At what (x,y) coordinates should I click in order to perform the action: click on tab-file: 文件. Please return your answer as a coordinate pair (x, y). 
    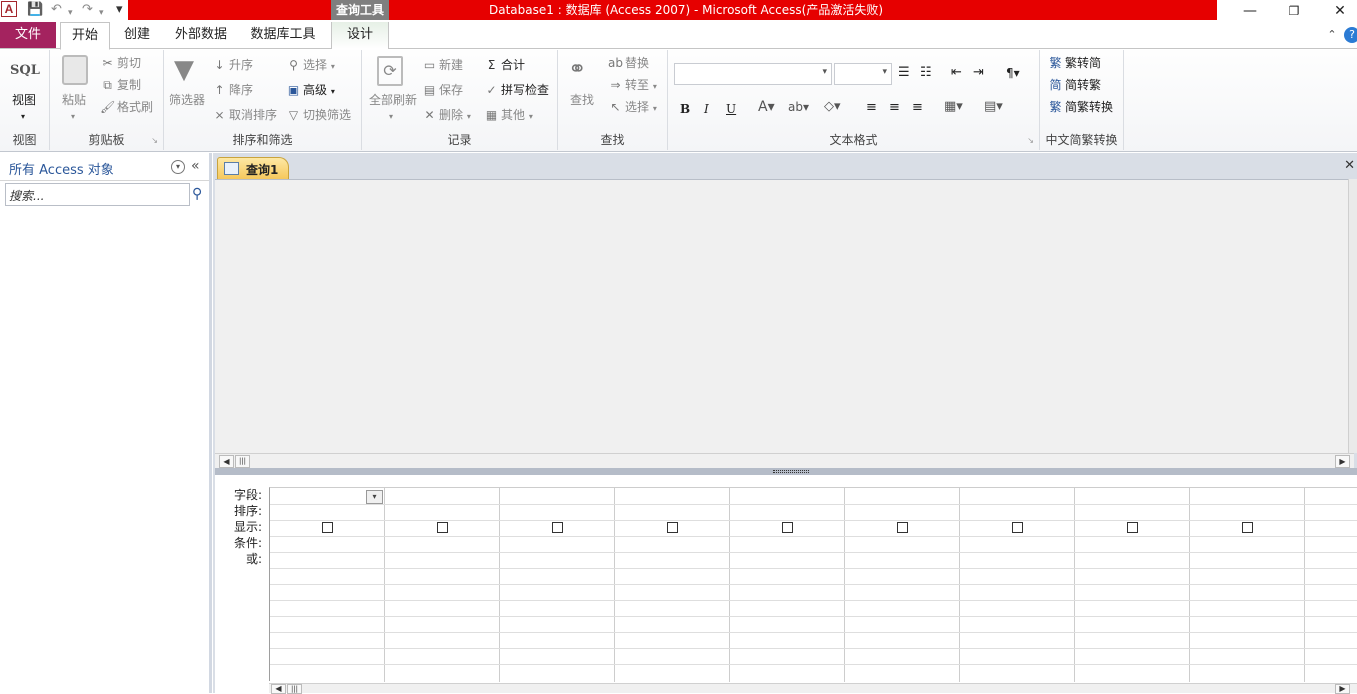
    Looking at the image, I should click on (28, 35).